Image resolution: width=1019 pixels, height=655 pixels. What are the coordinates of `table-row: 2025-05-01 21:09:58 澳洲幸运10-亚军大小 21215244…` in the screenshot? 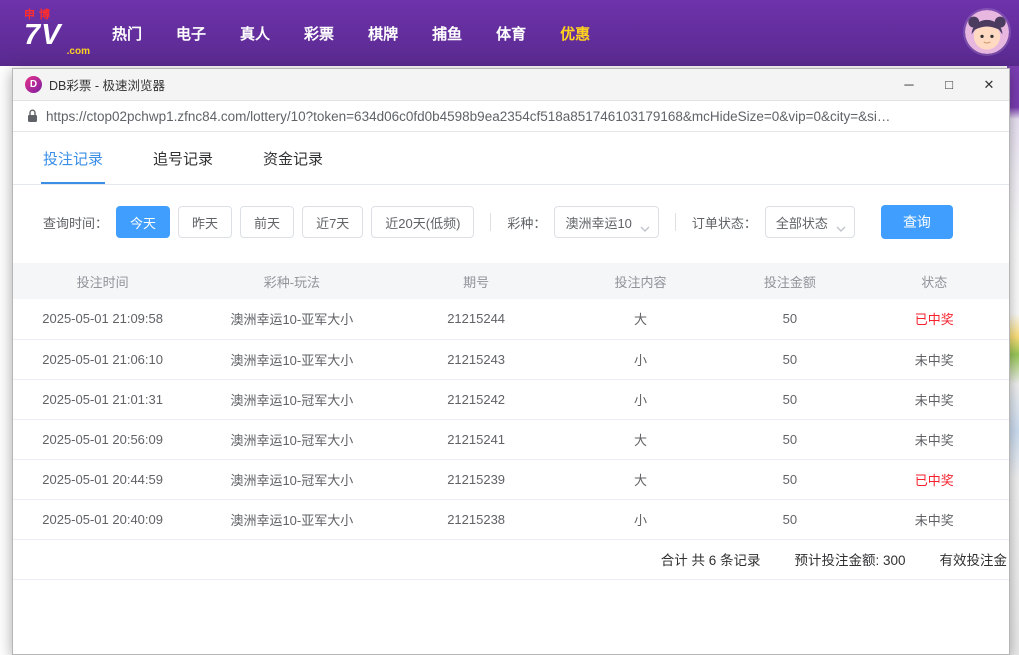 It's located at (511, 319).